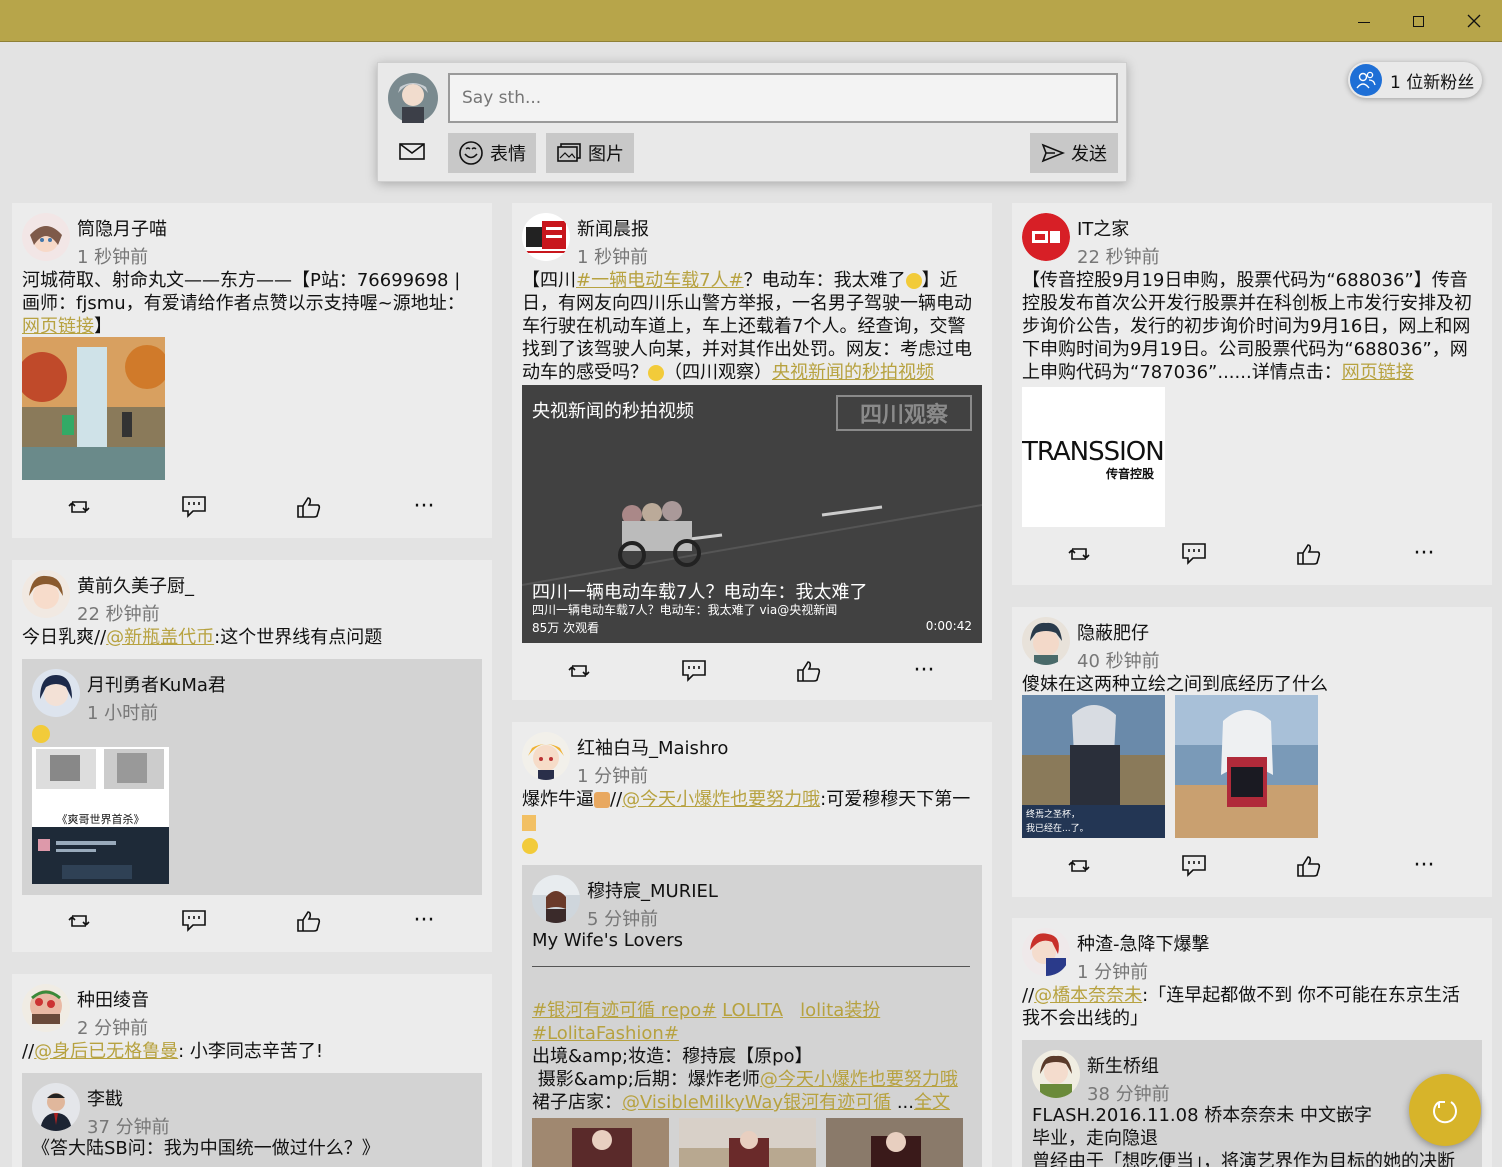  Describe the element at coordinates (122, 228) in the screenshot. I see `author-name: 筒隐月子喵` at that location.